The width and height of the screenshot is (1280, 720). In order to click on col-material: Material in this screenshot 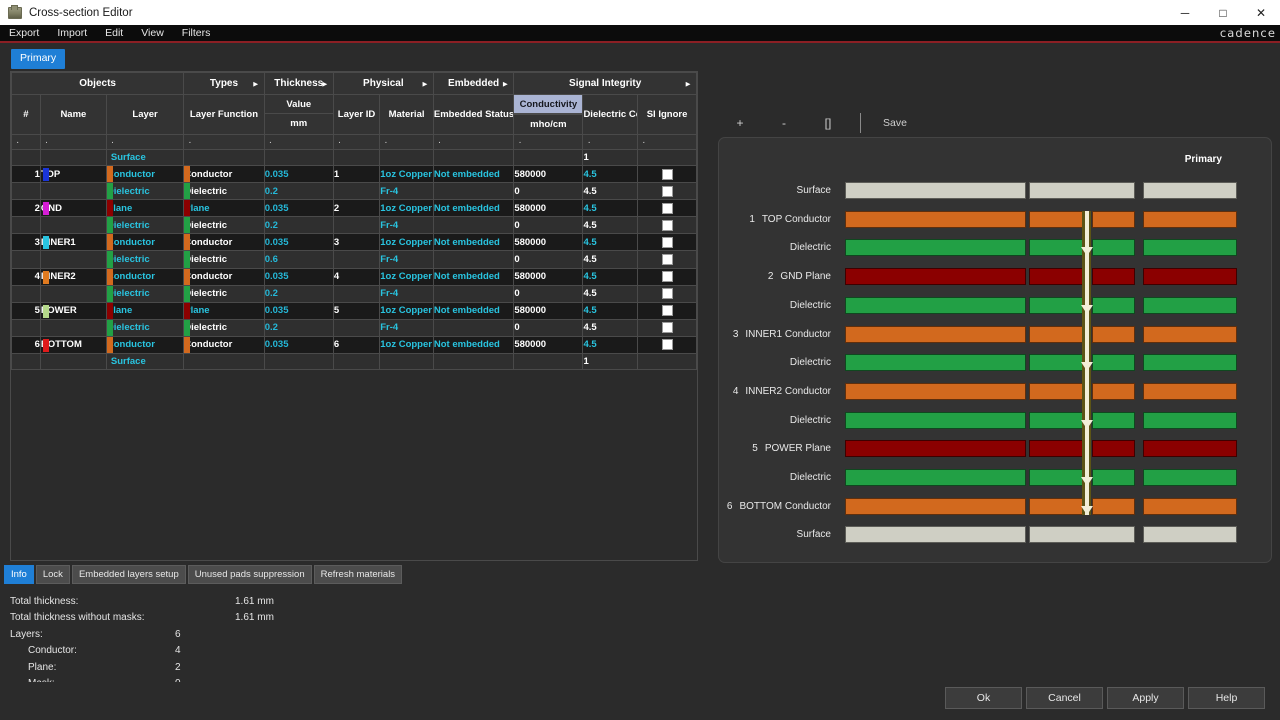, I will do `click(406, 114)`.